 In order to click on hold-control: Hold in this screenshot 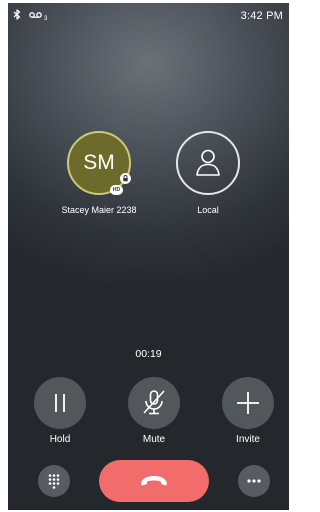, I will do `click(60, 411)`.